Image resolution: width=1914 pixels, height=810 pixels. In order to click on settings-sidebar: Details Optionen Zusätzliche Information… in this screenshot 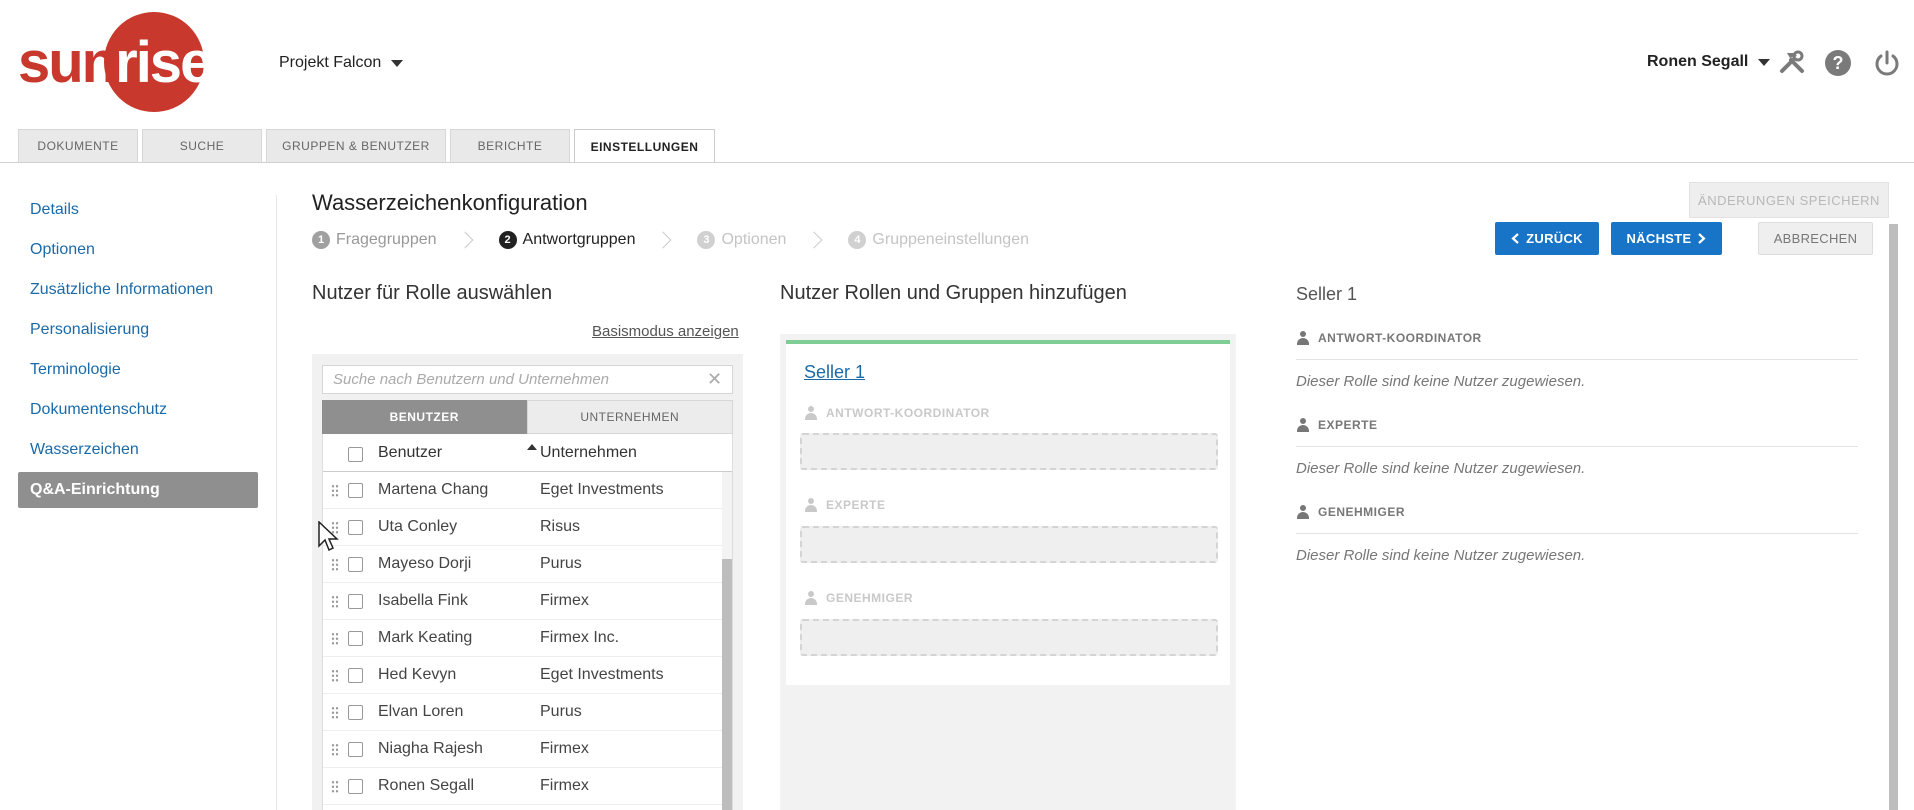, I will do `click(138, 349)`.